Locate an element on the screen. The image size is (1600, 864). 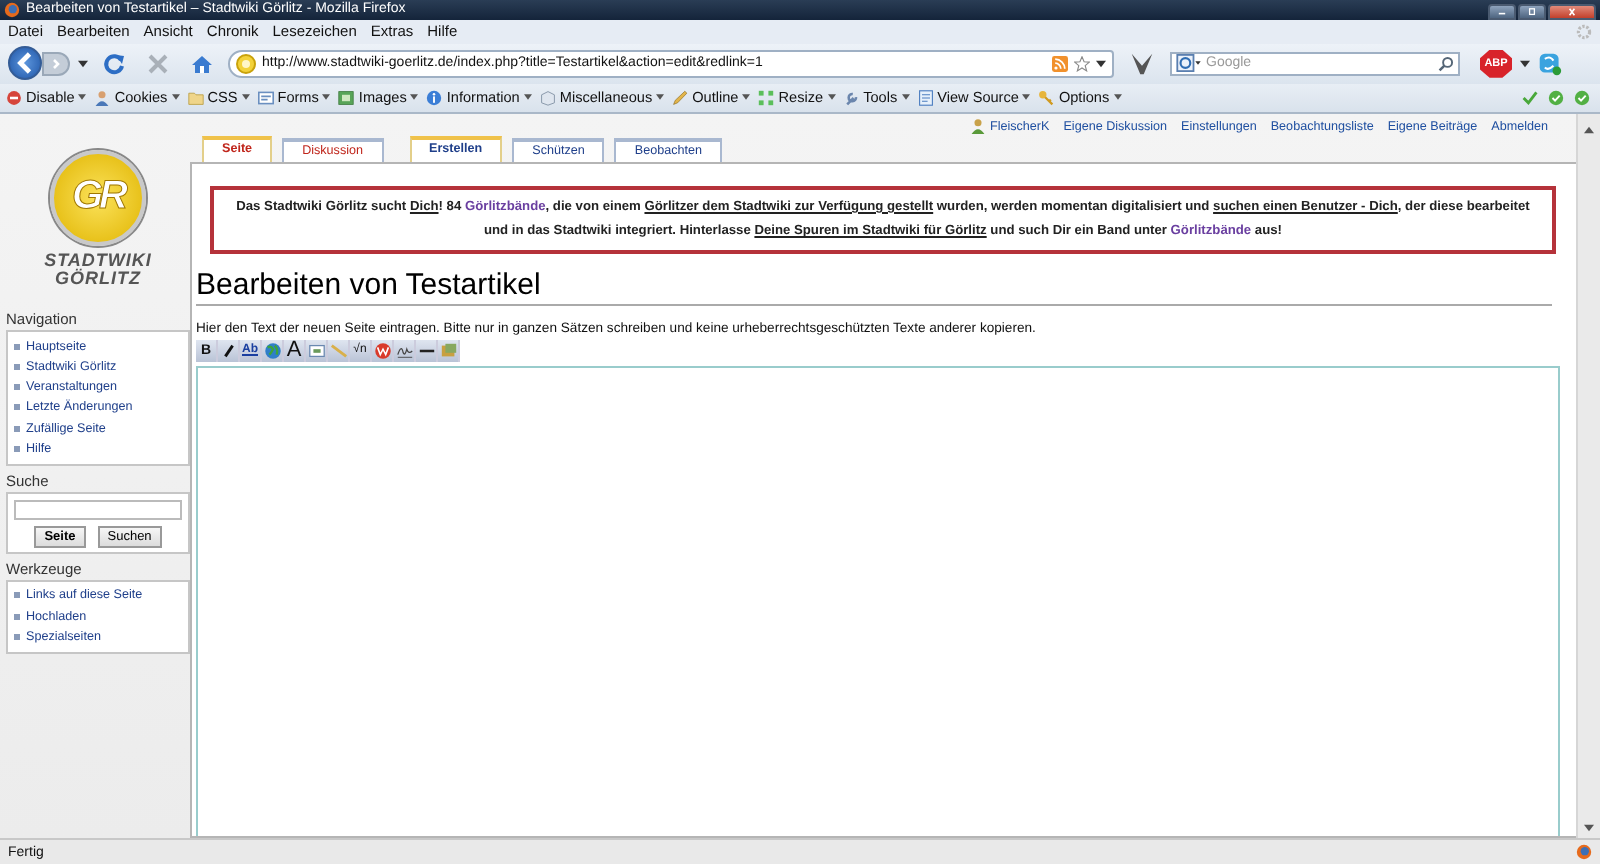
image-button is located at coordinates (317, 350).